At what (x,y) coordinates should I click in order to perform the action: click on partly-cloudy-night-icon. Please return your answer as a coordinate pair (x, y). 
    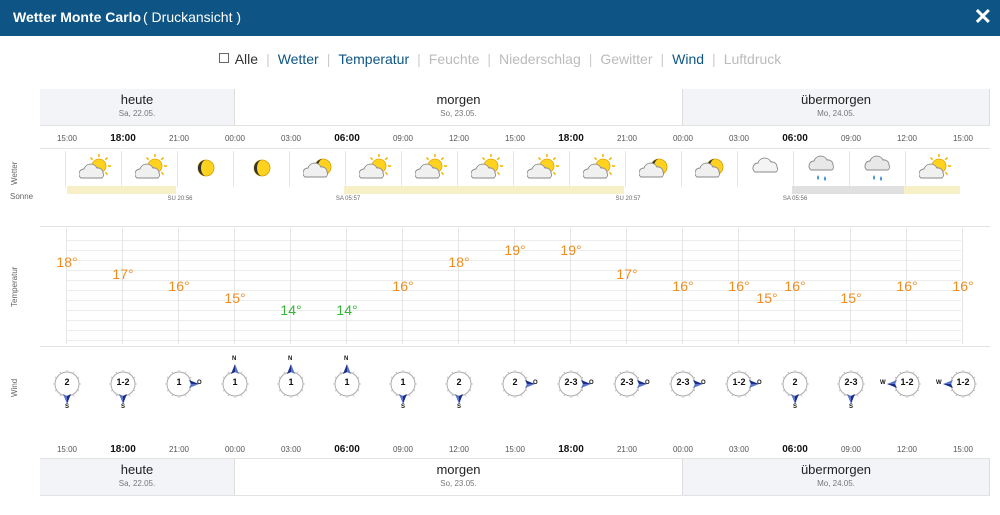
    Looking at the image, I should click on (653, 168).